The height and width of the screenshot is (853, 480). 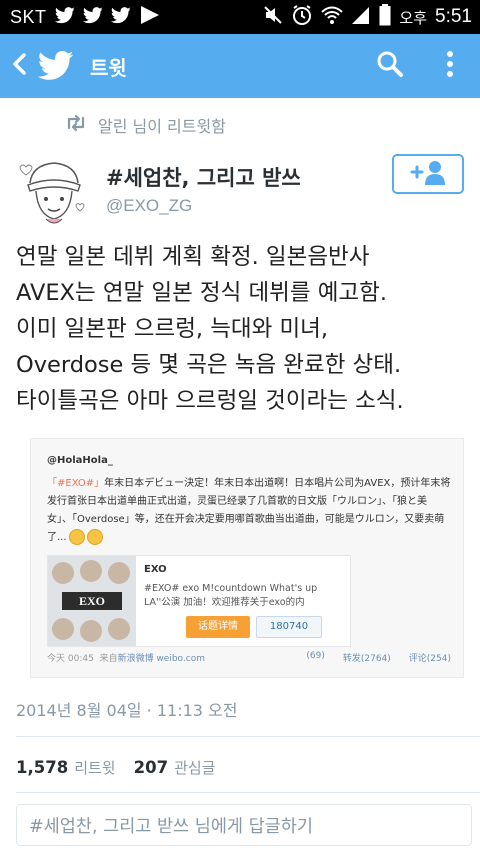 I want to click on overflow-menu-icon, so click(x=450, y=66).